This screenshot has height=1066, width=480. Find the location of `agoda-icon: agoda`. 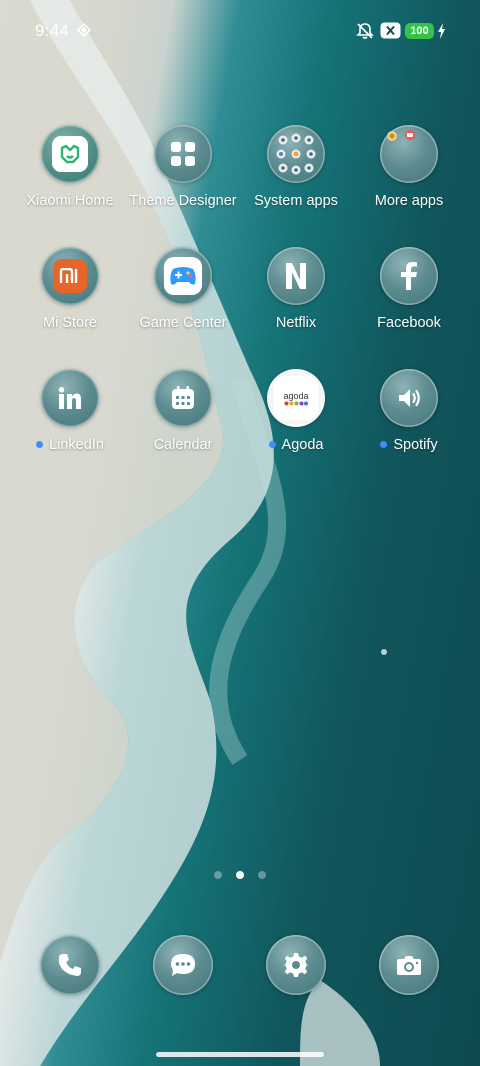

agoda-icon: agoda is located at coordinates (296, 398).